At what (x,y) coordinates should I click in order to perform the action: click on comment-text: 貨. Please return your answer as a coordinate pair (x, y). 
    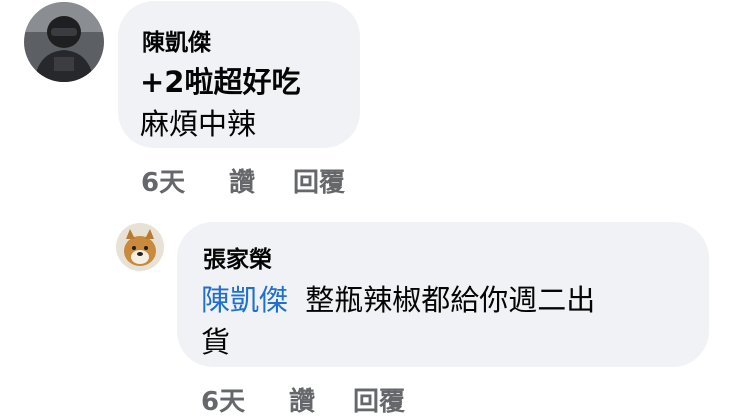
    Looking at the image, I should click on (216, 342).